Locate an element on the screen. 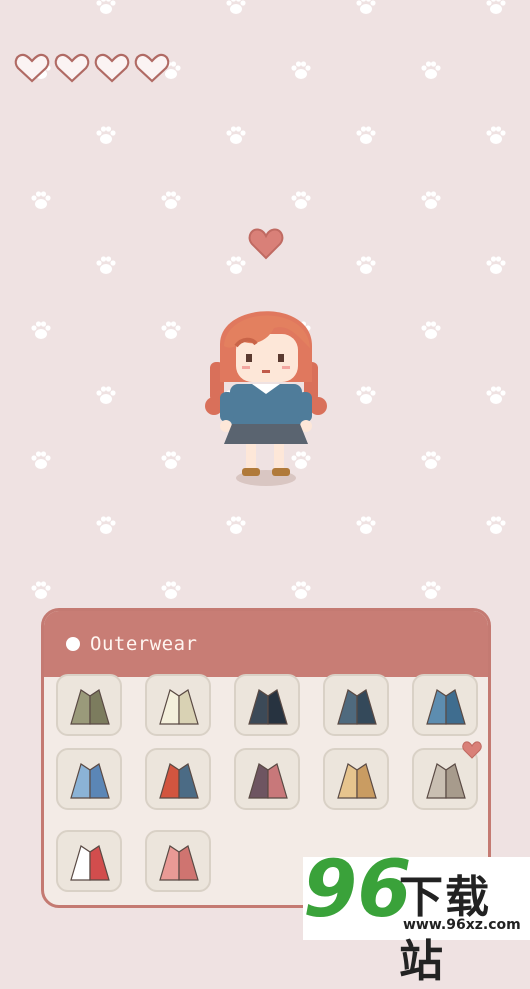 This screenshot has width=530, height=989. category-dot-icon is located at coordinates (73, 644).